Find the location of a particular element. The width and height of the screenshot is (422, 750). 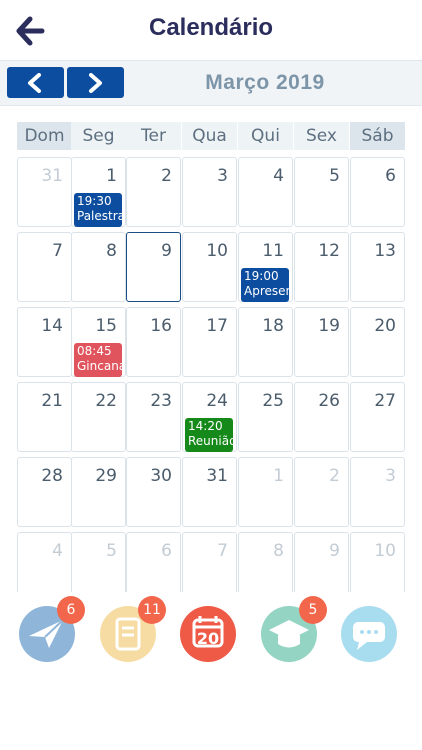

day-number: 15 is located at coordinates (106, 326).